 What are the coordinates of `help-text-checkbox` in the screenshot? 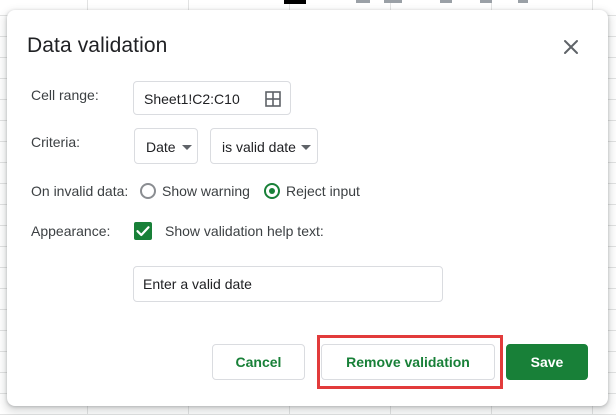 It's located at (143, 231).